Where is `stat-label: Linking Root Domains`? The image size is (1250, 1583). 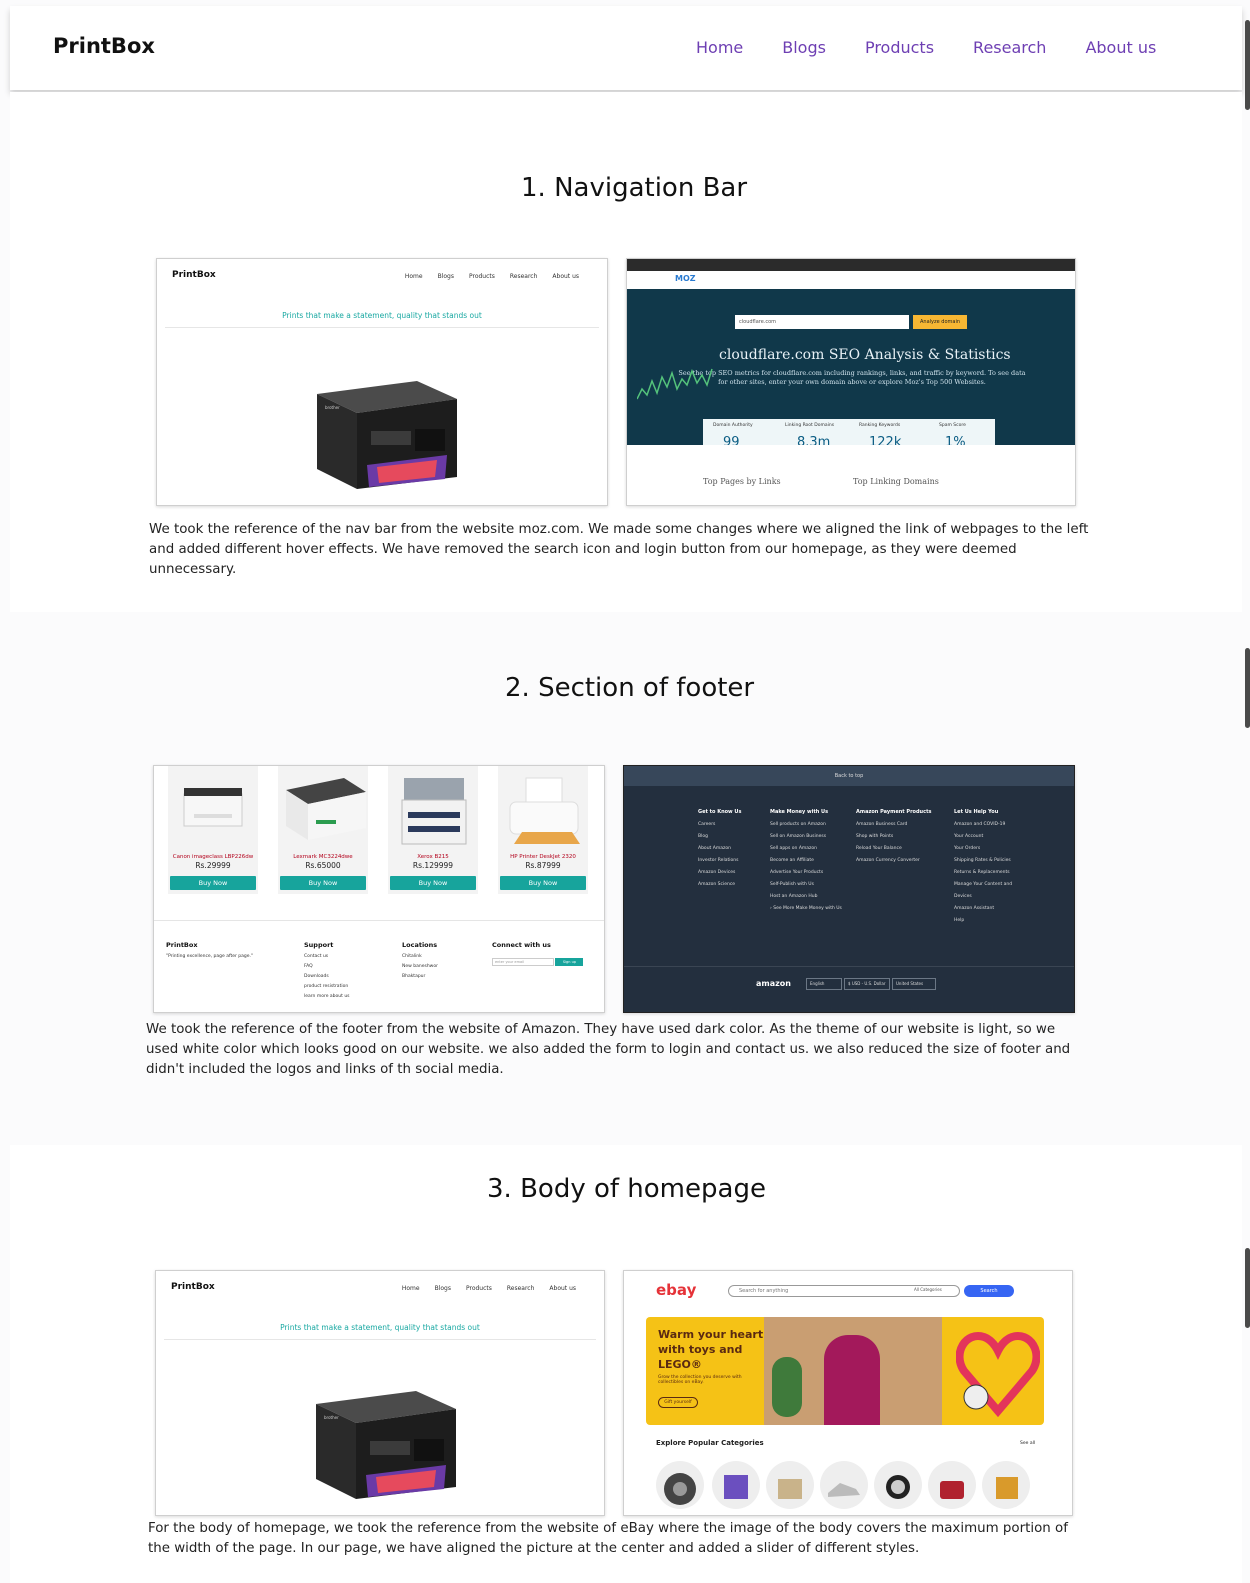
stat-label: Linking Root Domains is located at coordinates (810, 425).